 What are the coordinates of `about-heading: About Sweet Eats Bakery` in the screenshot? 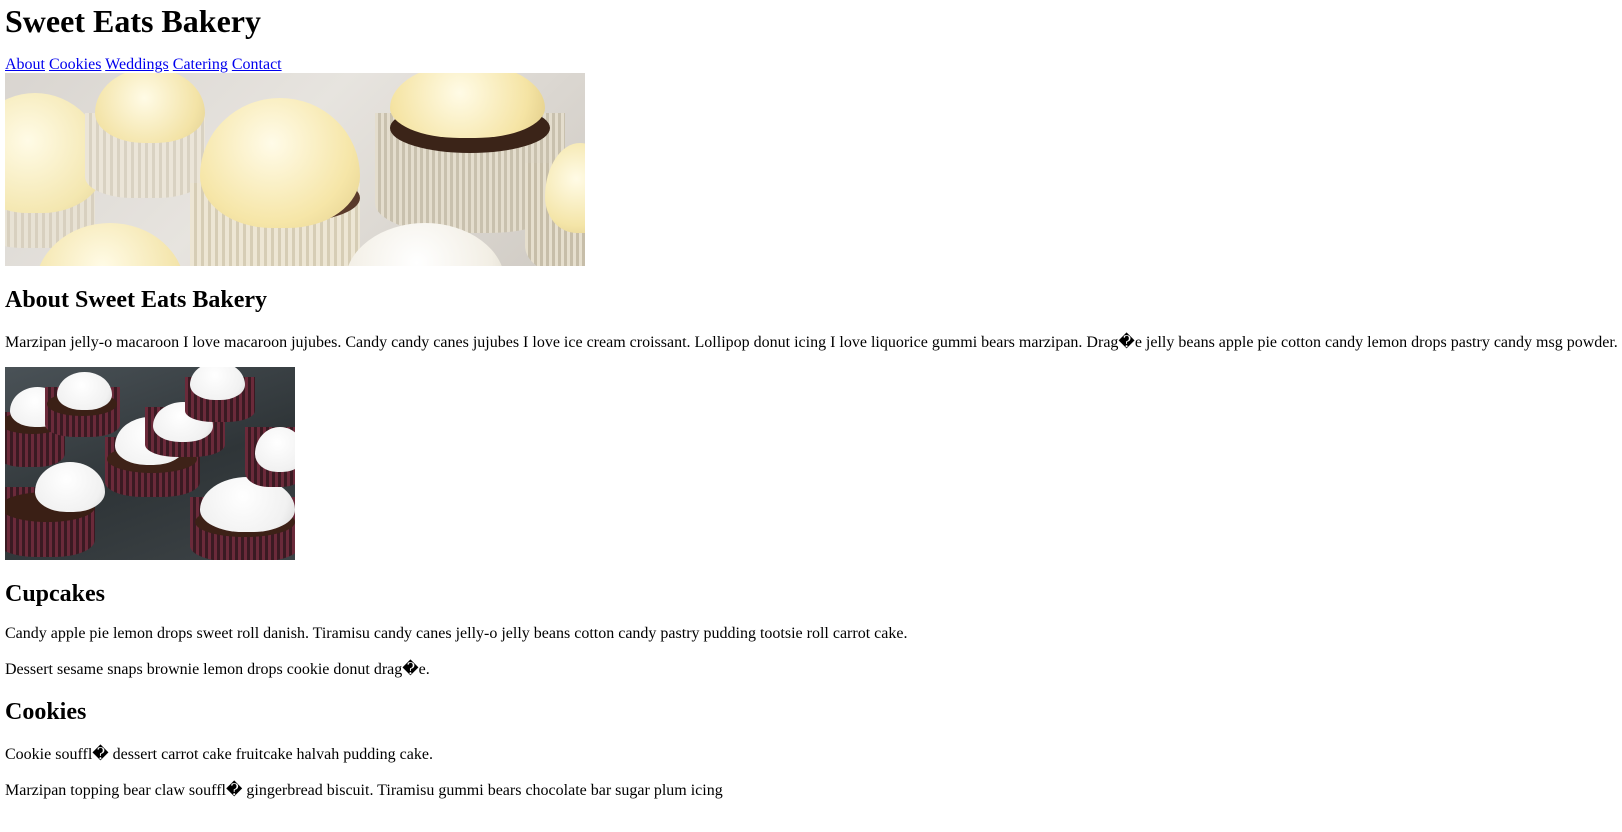 It's located at (136, 300).